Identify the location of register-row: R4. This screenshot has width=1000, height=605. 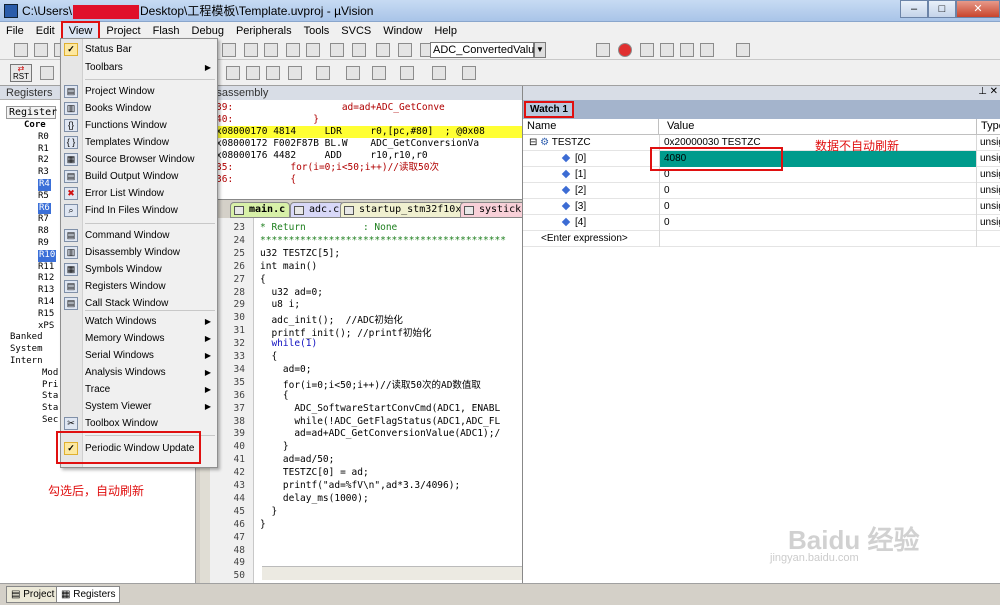
(34, 184).